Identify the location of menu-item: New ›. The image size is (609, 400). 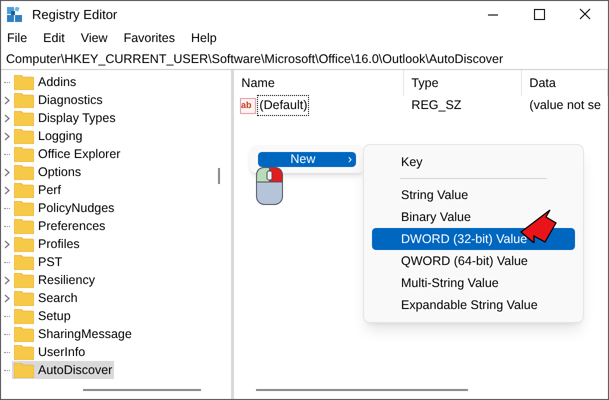
(307, 159).